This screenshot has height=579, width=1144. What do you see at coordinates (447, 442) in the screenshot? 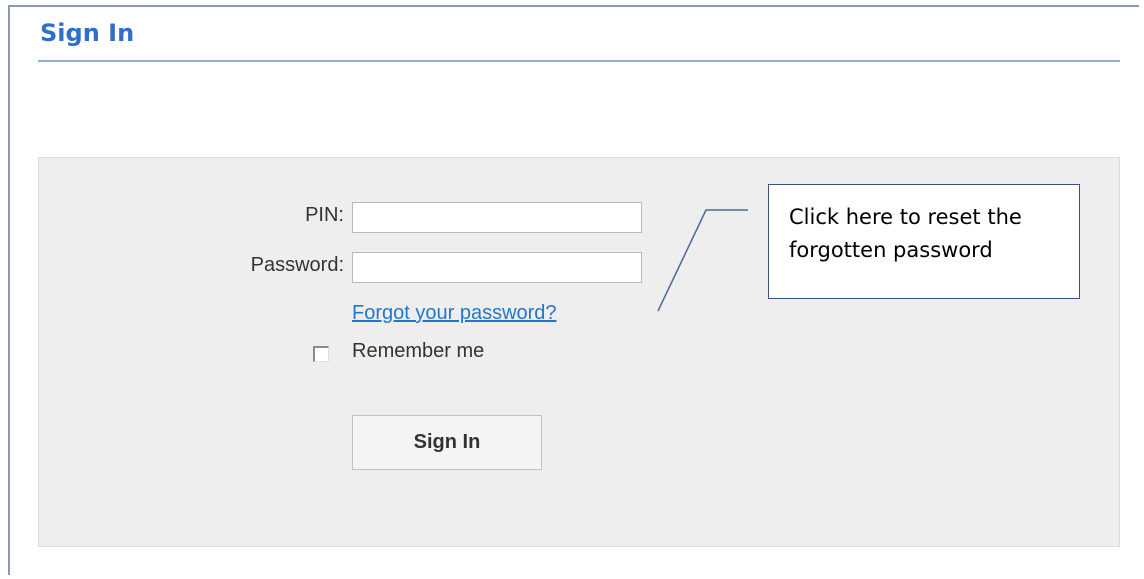
I see `sign-in-button: Sign In` at bounding box center [447, 442].